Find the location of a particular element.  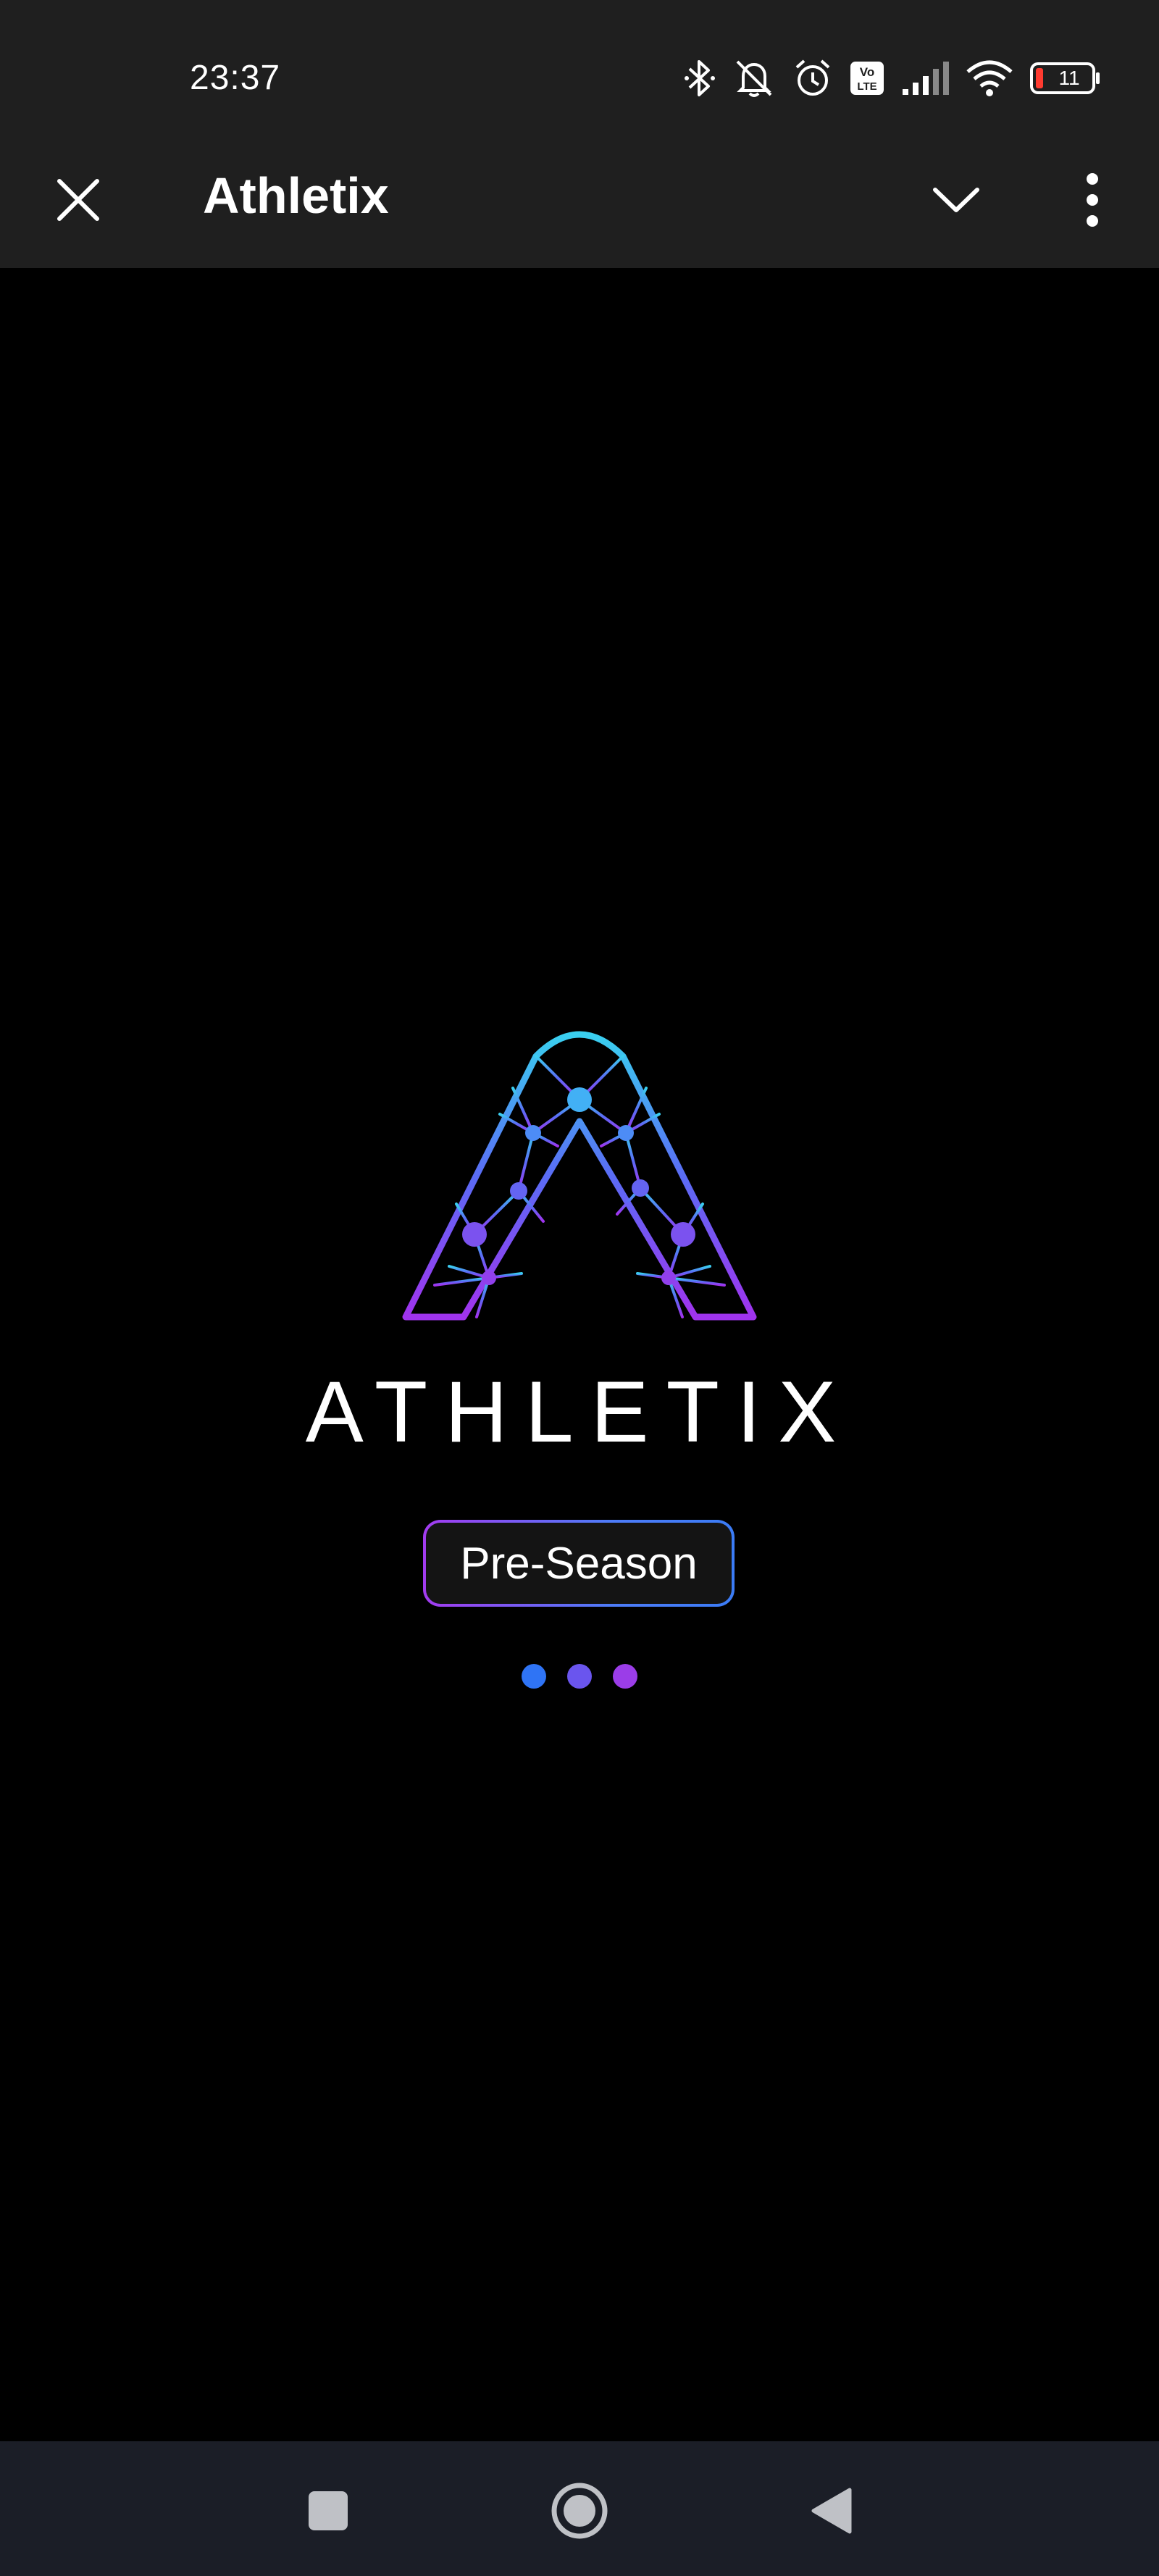

status-bar: 23:37 Vo LTE 11 is located at coordinates (579, 69).